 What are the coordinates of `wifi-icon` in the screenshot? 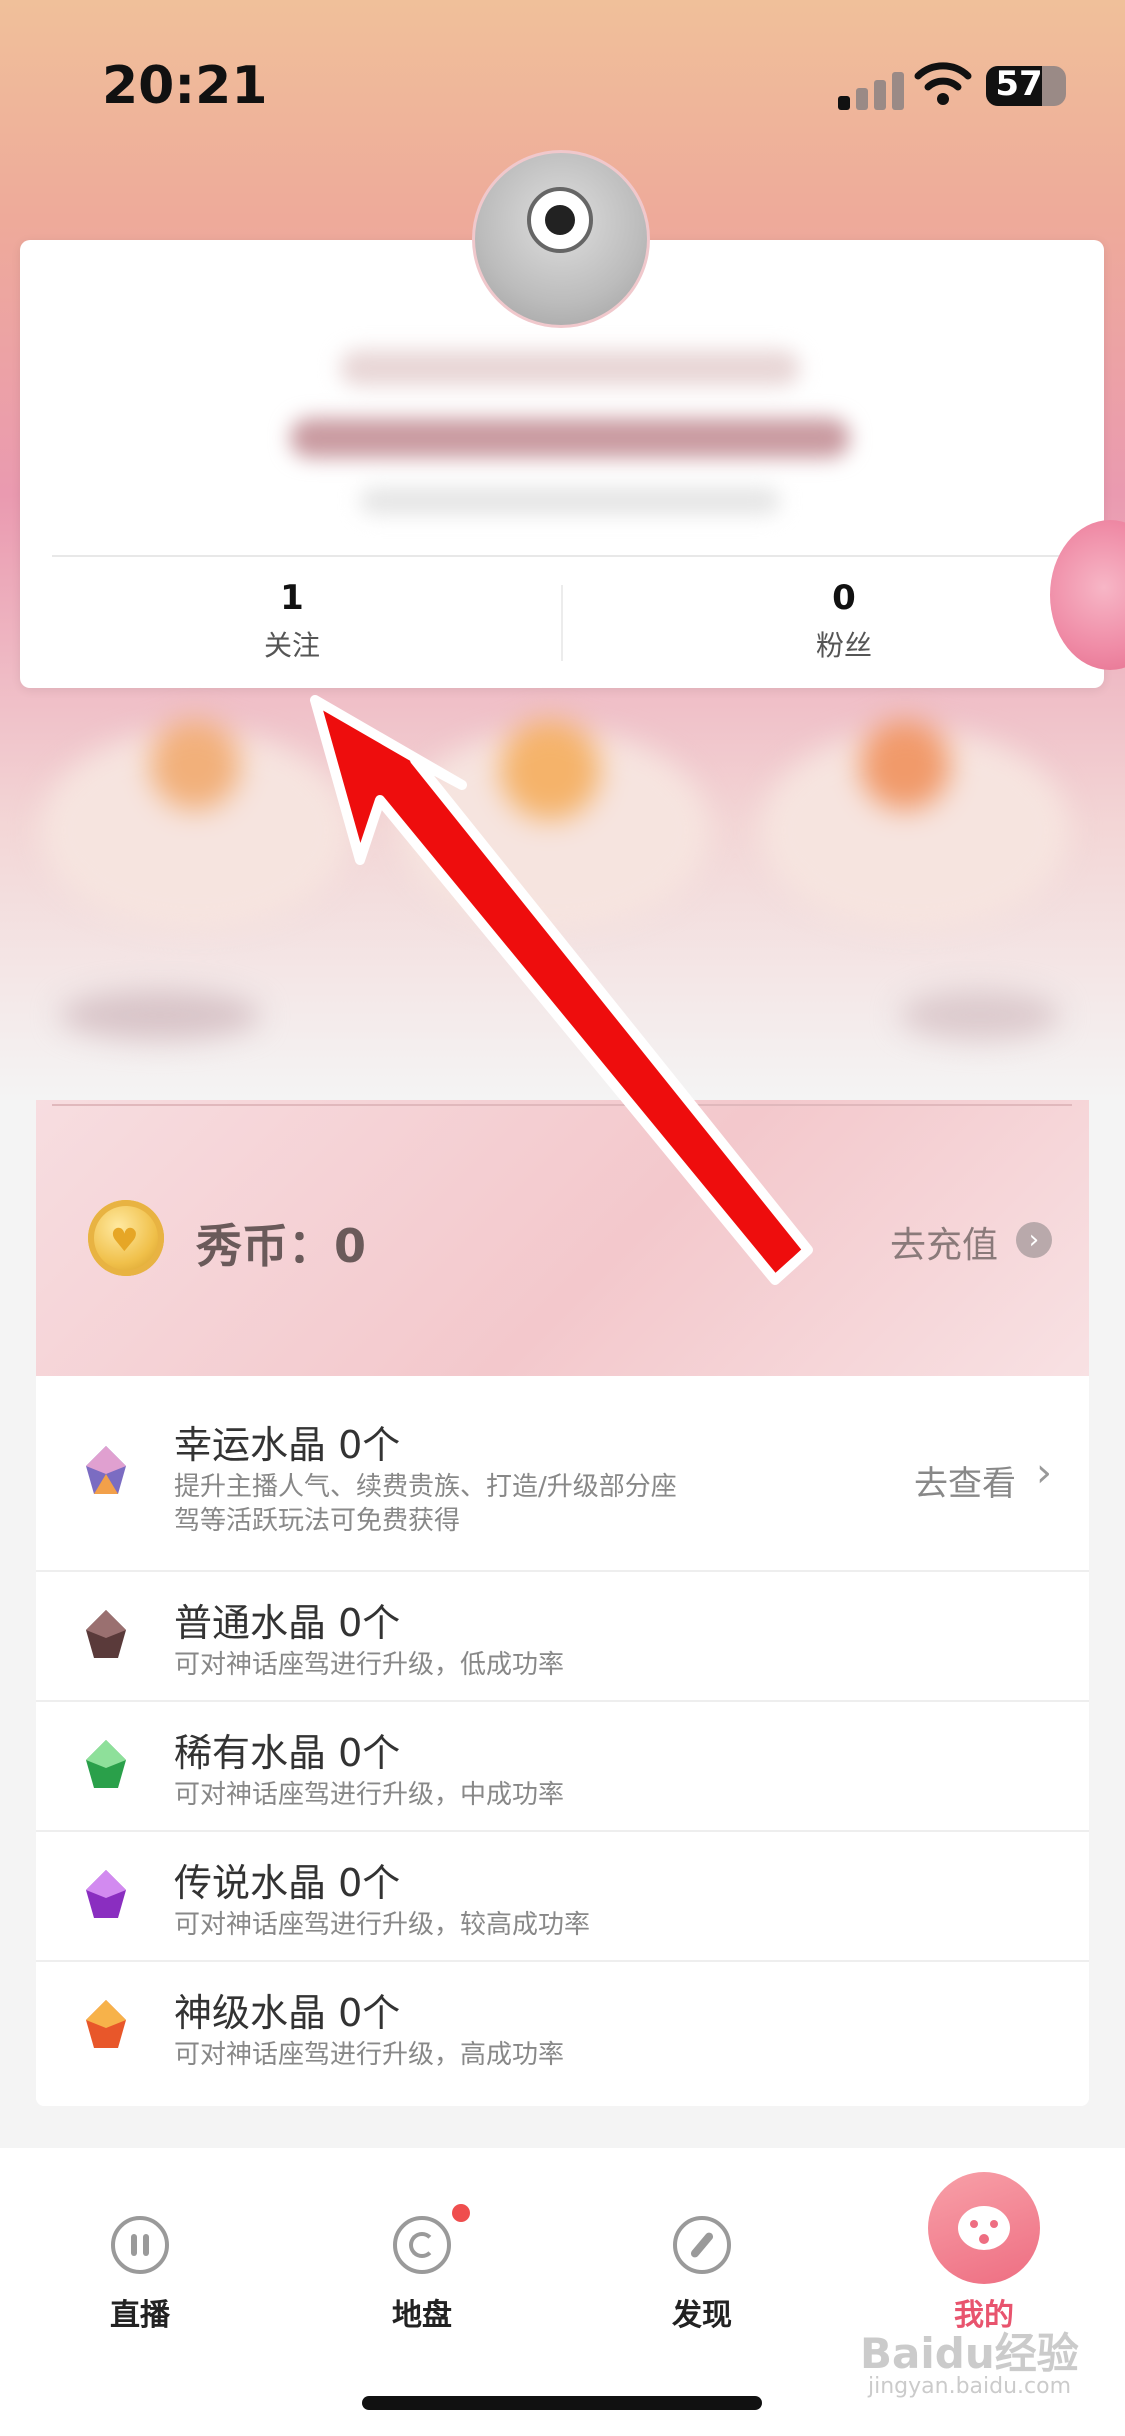 It's located at (943, 83).